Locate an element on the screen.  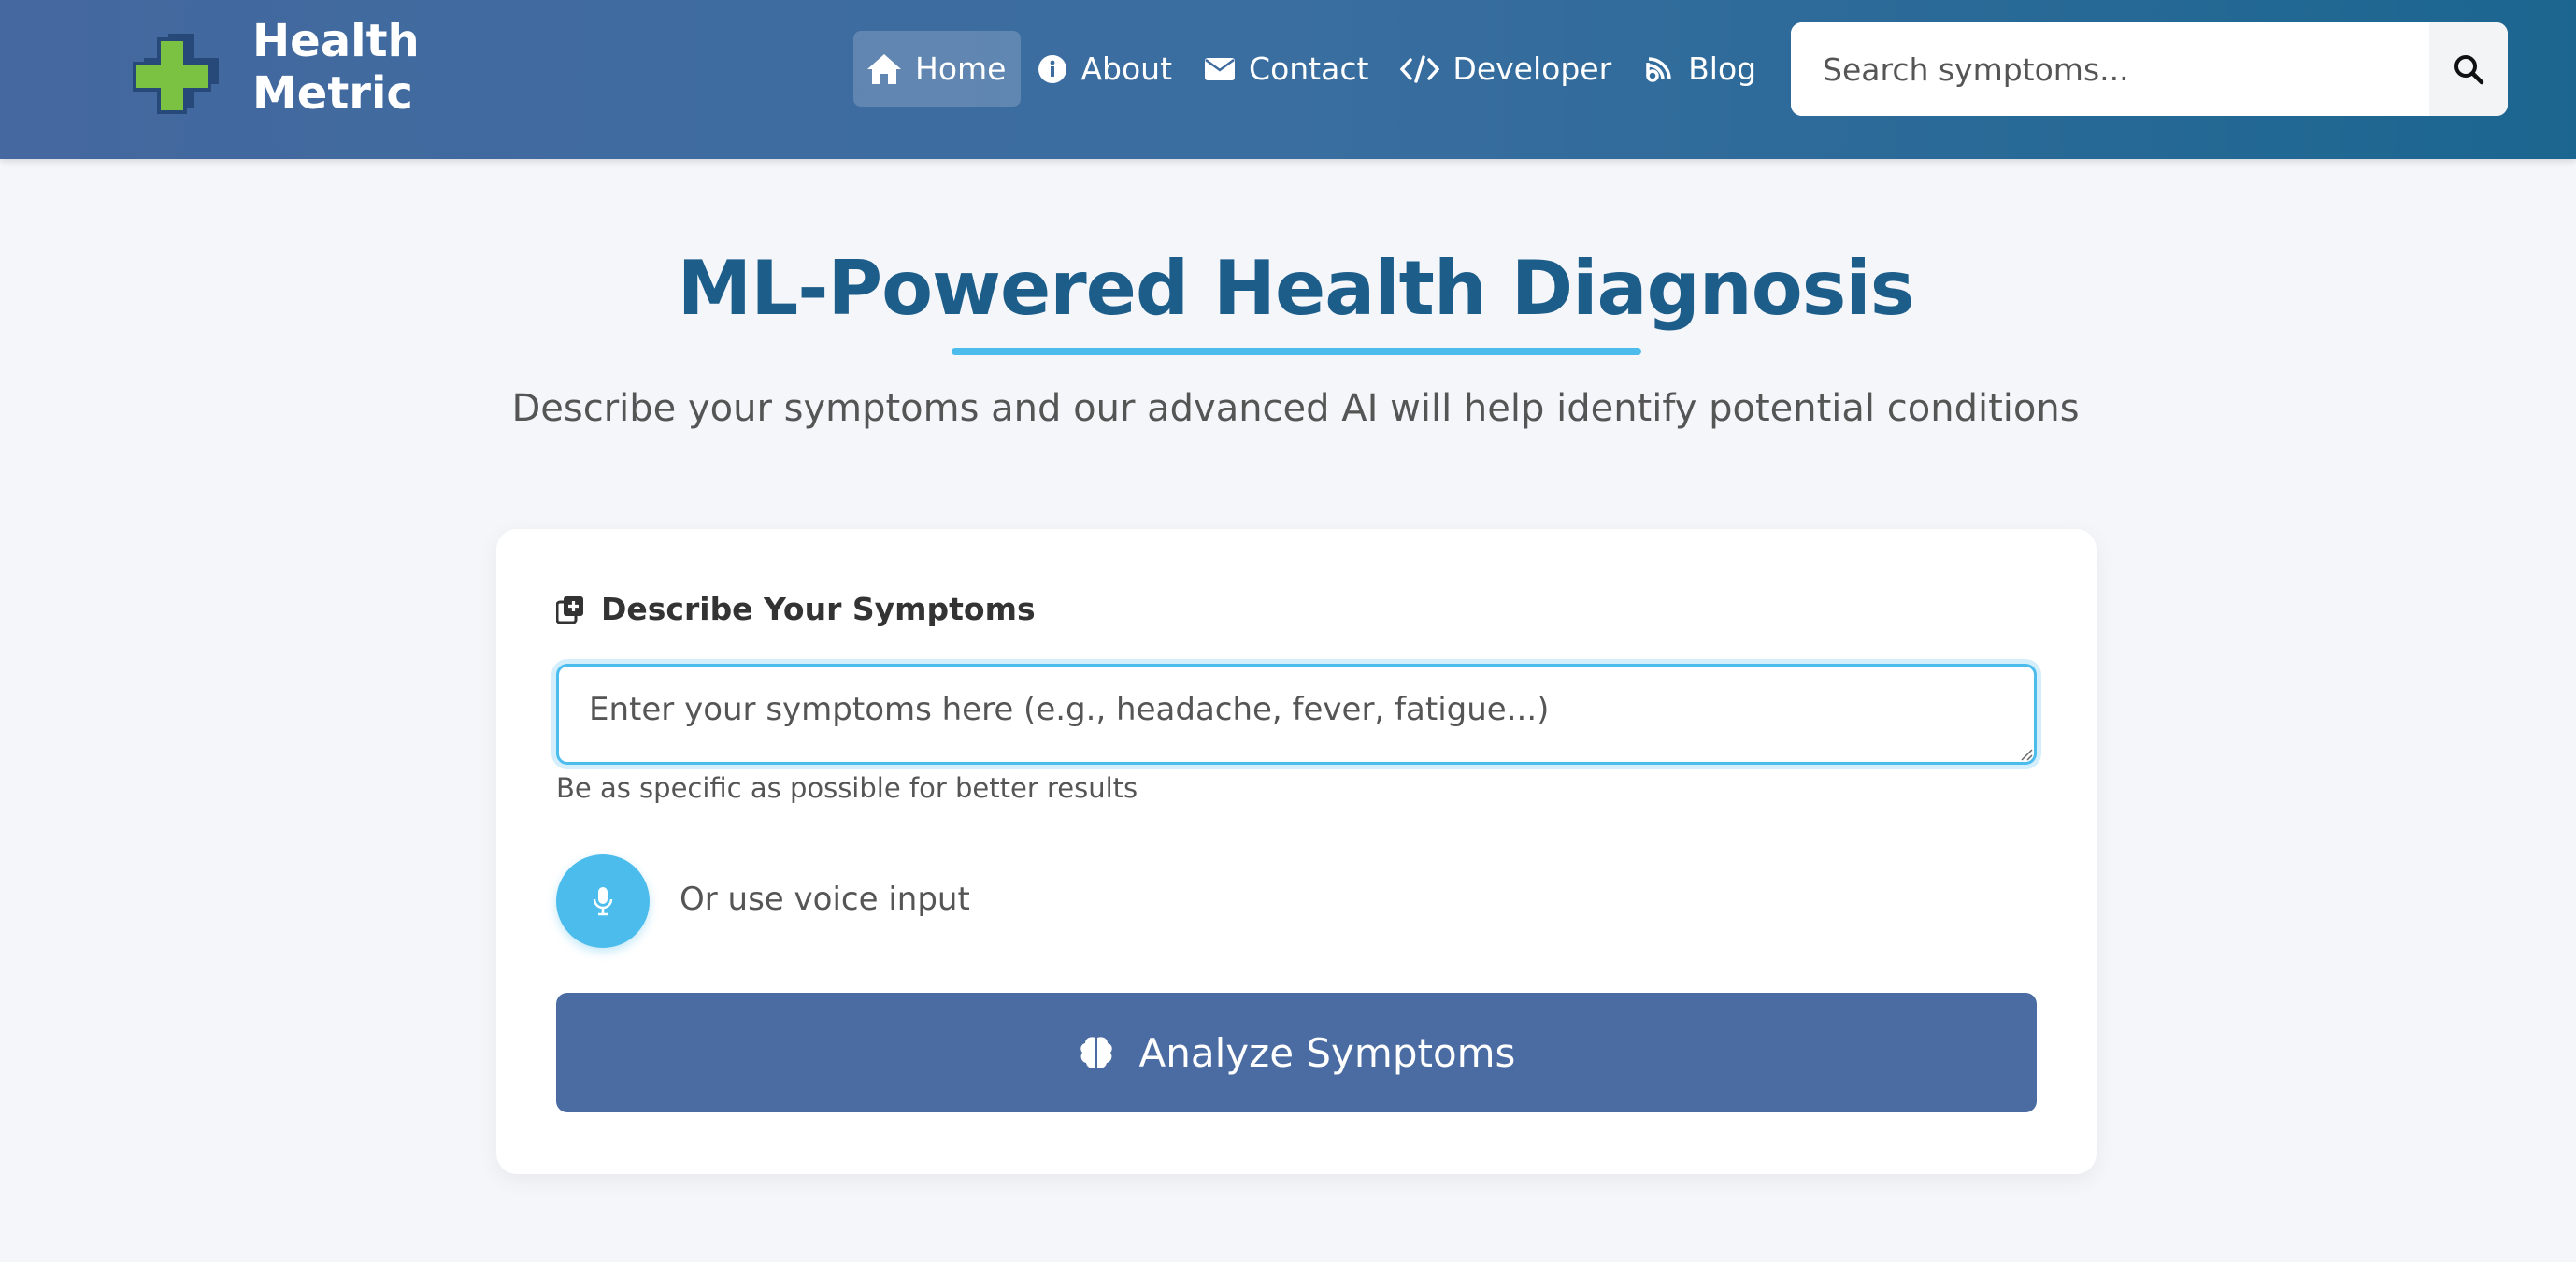
symptoms-label-text: Describe Your Symptoms is located at coordinates (818, 609).